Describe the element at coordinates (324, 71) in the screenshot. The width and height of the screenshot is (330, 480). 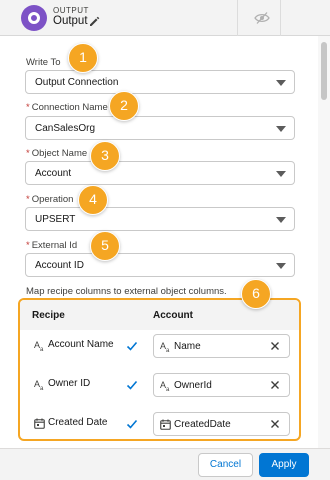
I see `scrollbar-thumb` at that location.